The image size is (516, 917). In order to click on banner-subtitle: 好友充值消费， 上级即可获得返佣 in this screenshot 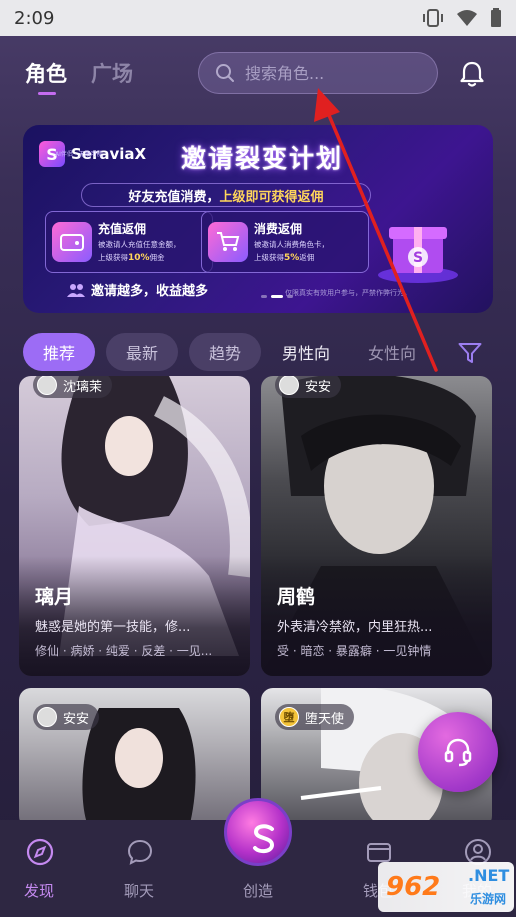, I will do `click(226, 195)`.